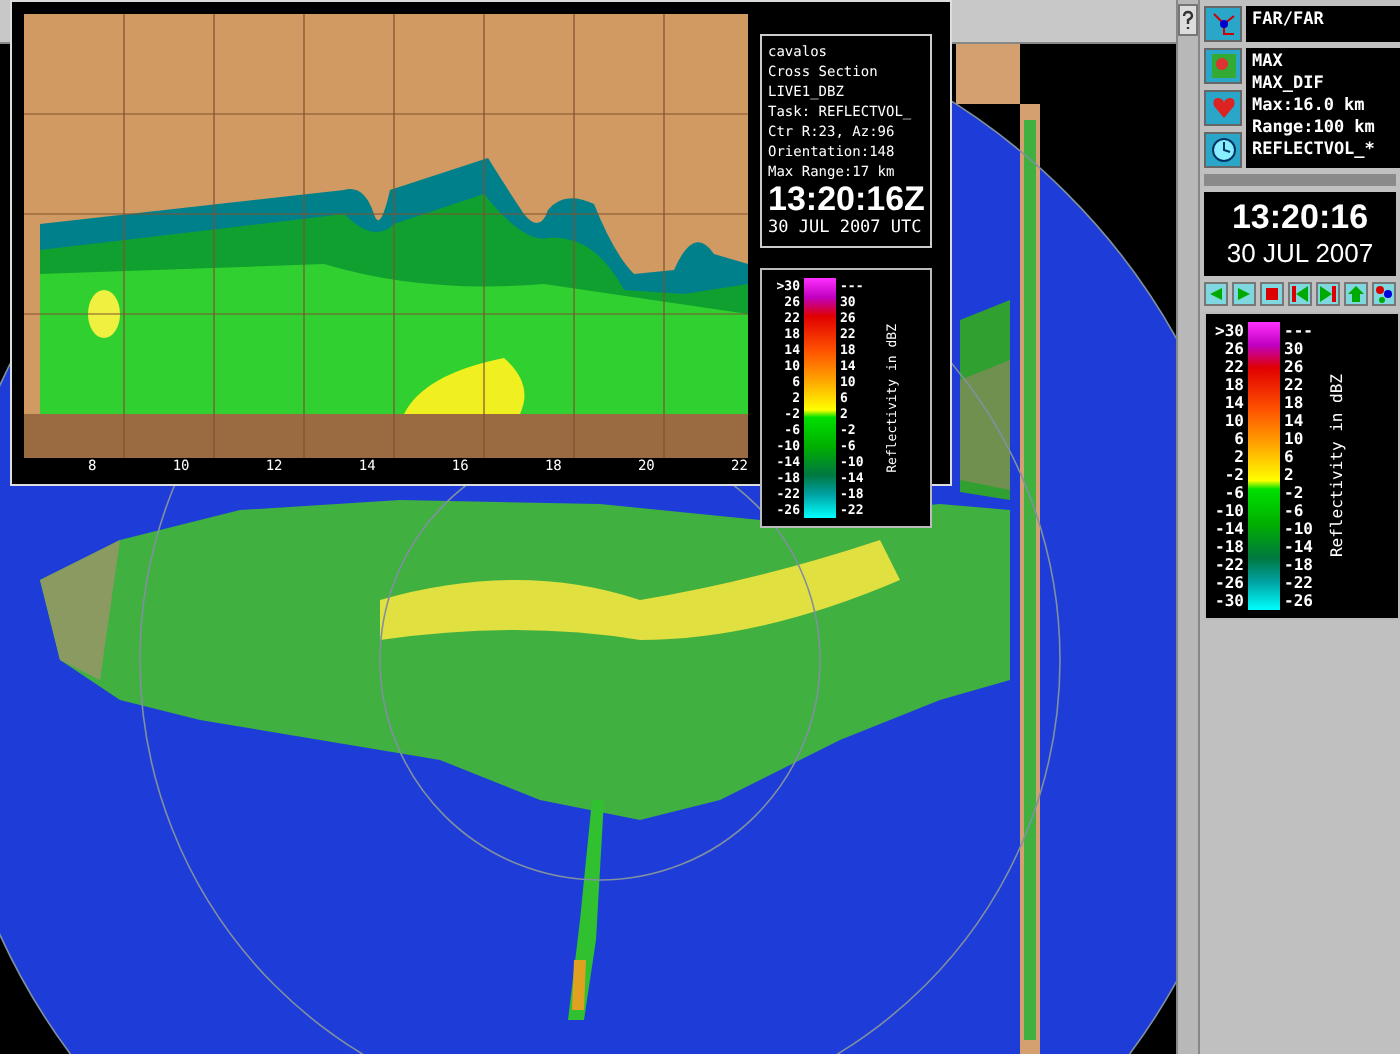  What do you see at coordinates (1268, 63) in the screenshot?
I see `product-info-line: MAX` at bounding box center [1268, 63].